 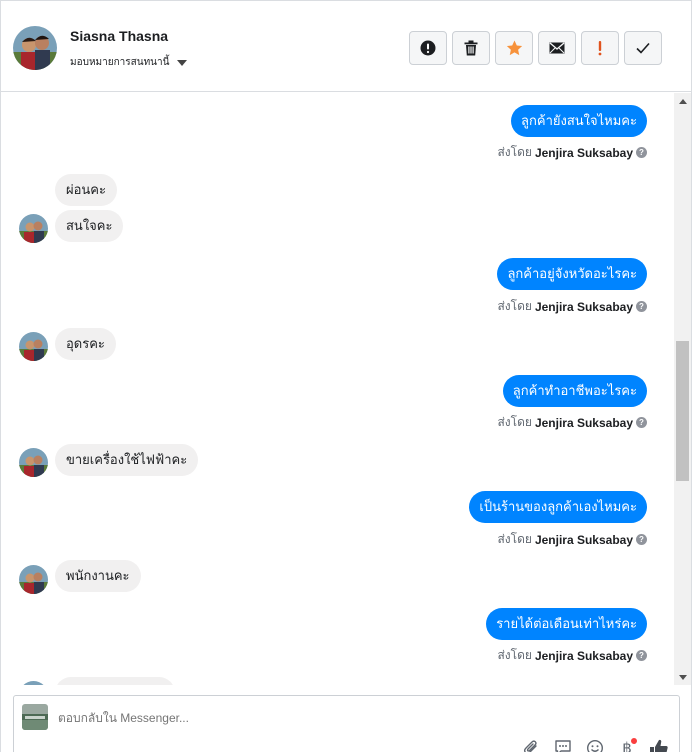 I want to click on smiley-icon, so click(x=595, y=746).